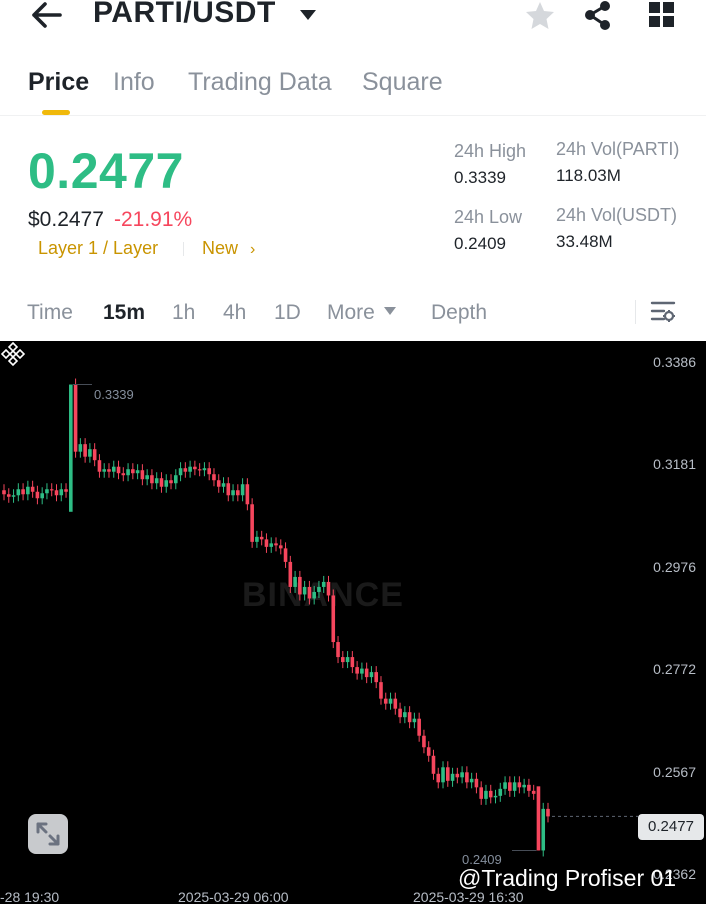 This screenshot has width=706, height=904. What do you see at coordinates (47, 15) in the screenshot?
I see `back-arrow-icon` at bounding box center [47, 15].